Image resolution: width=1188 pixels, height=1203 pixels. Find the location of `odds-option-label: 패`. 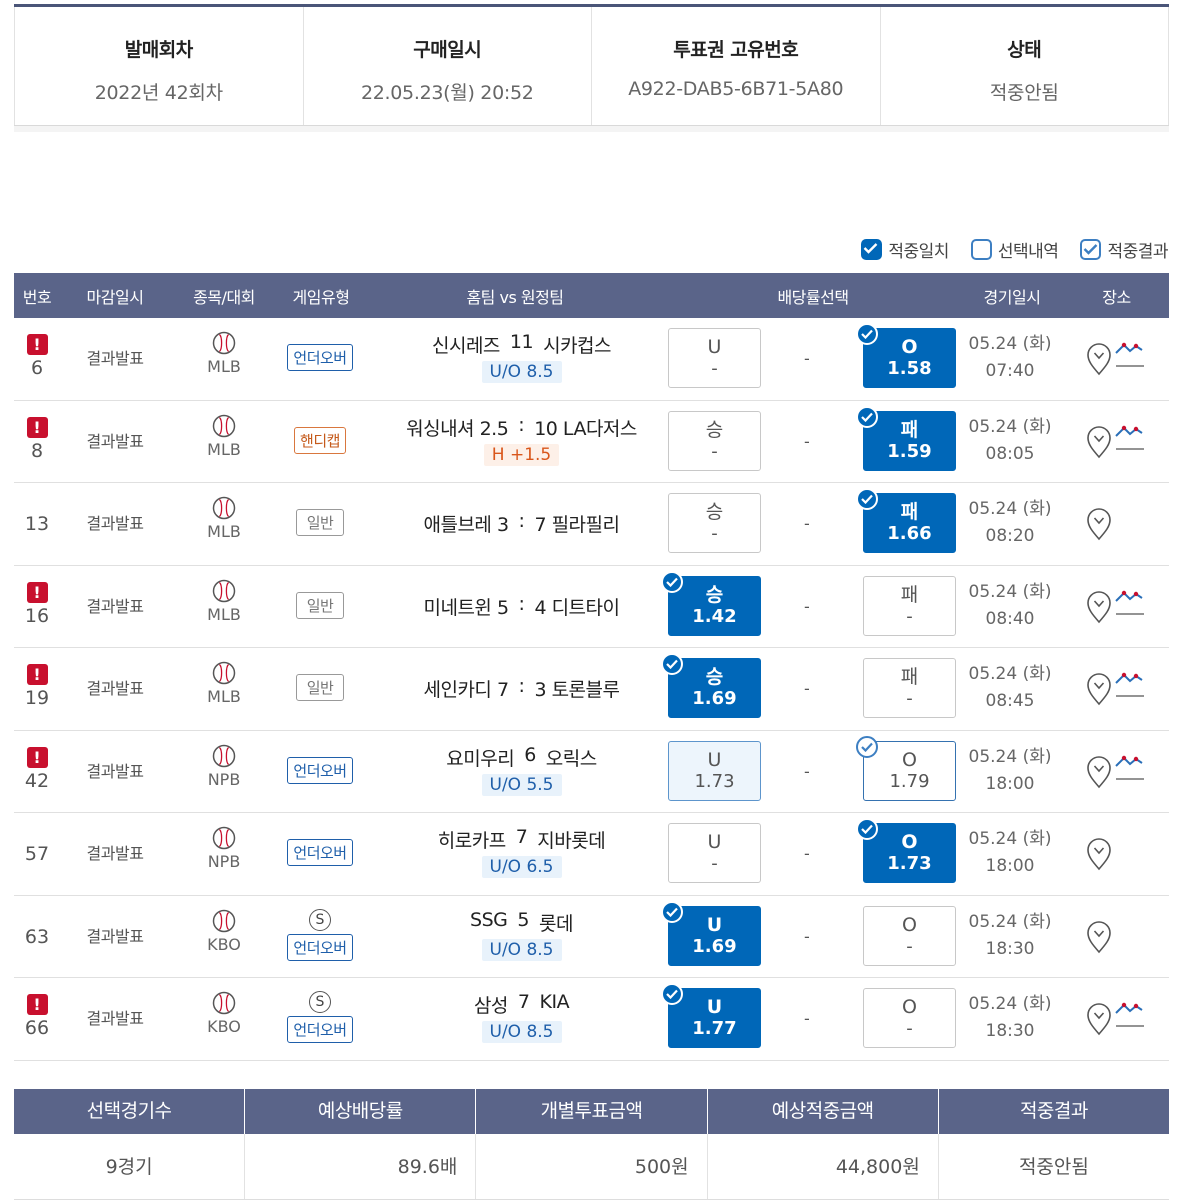

odds-option-label: 패 is located at coordinates (909, 594).